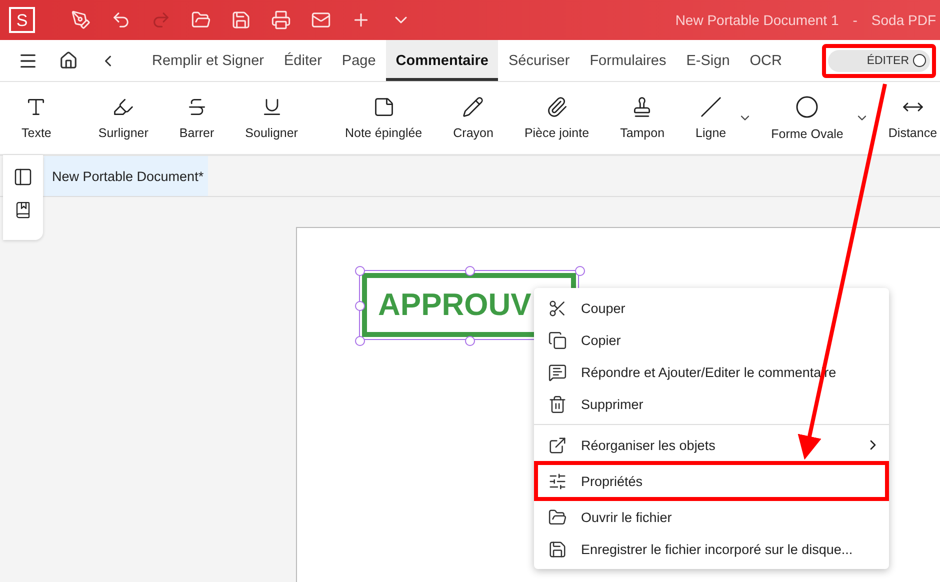  Describe the element at coordinates (473, 107) in the screenshot. I see `pencil-icon` at that location.